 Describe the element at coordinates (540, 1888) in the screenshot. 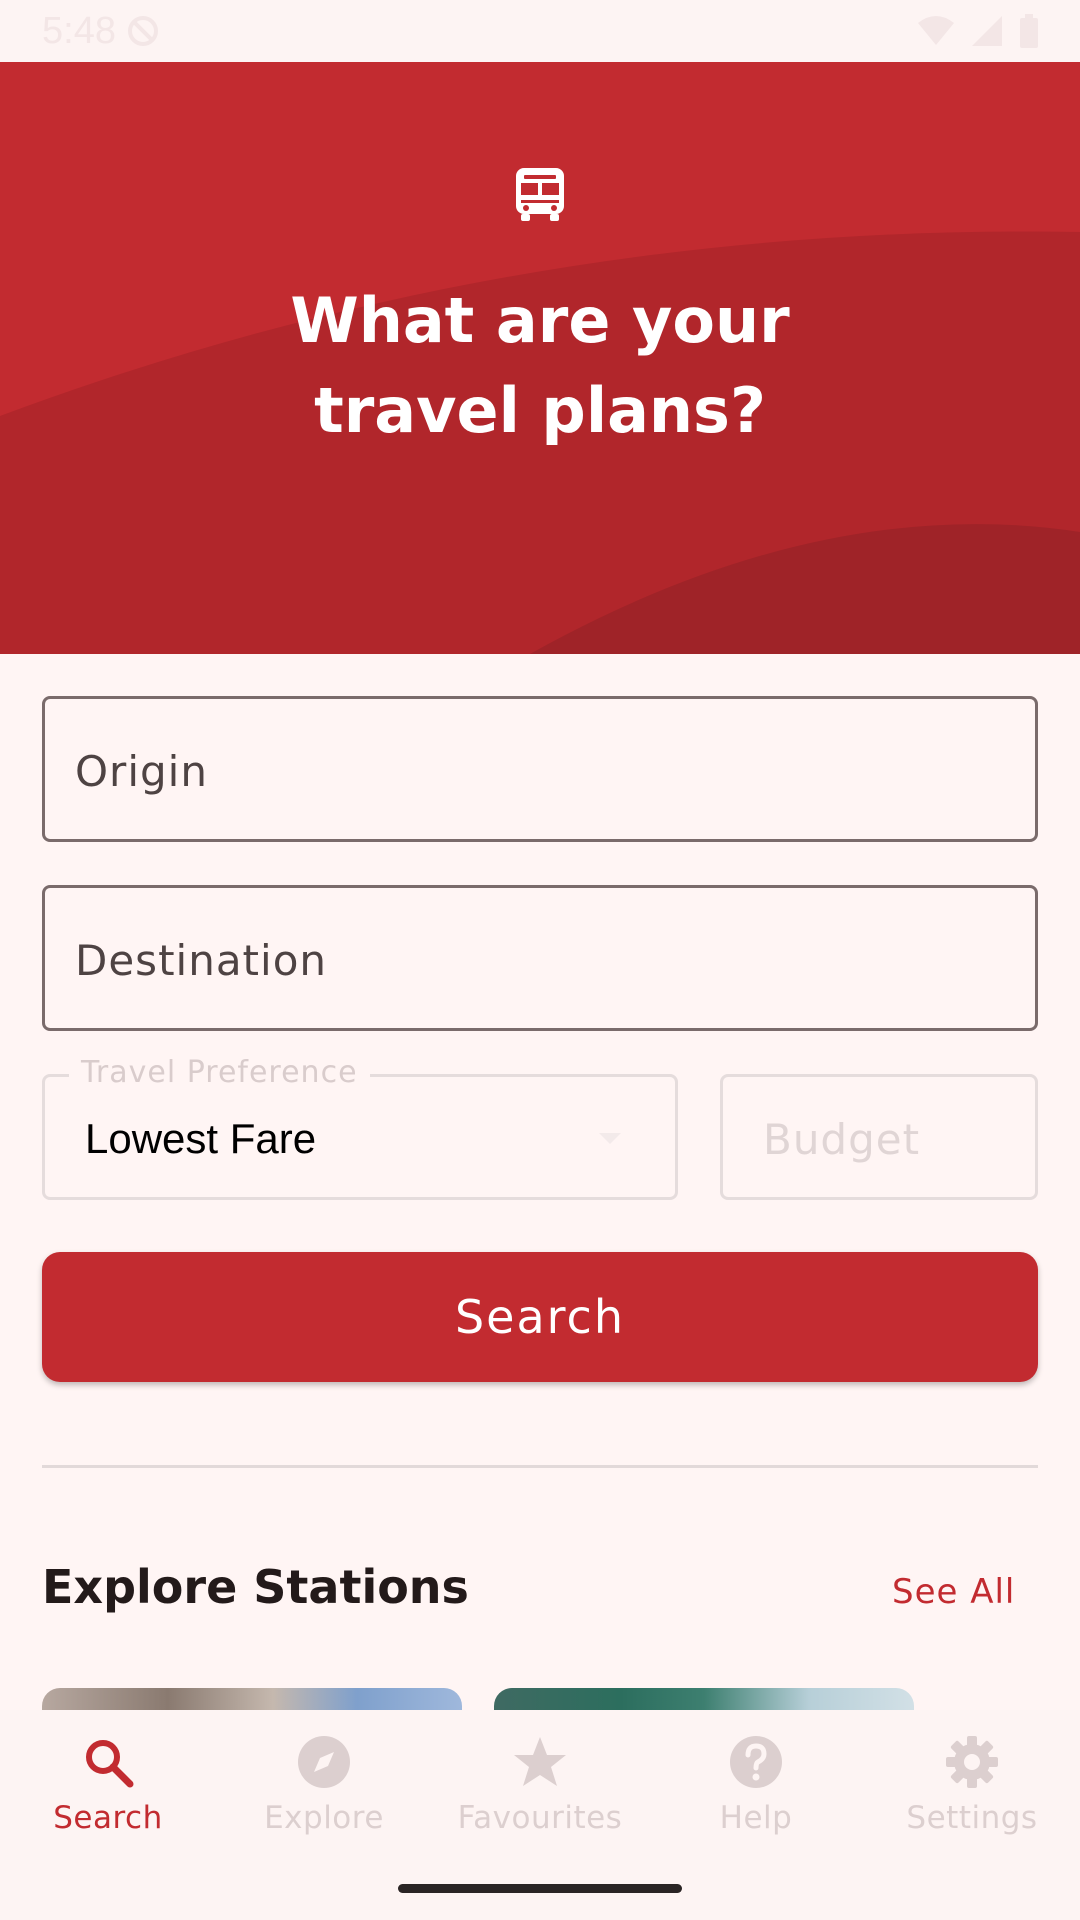

I see `home-indicator` at that location.